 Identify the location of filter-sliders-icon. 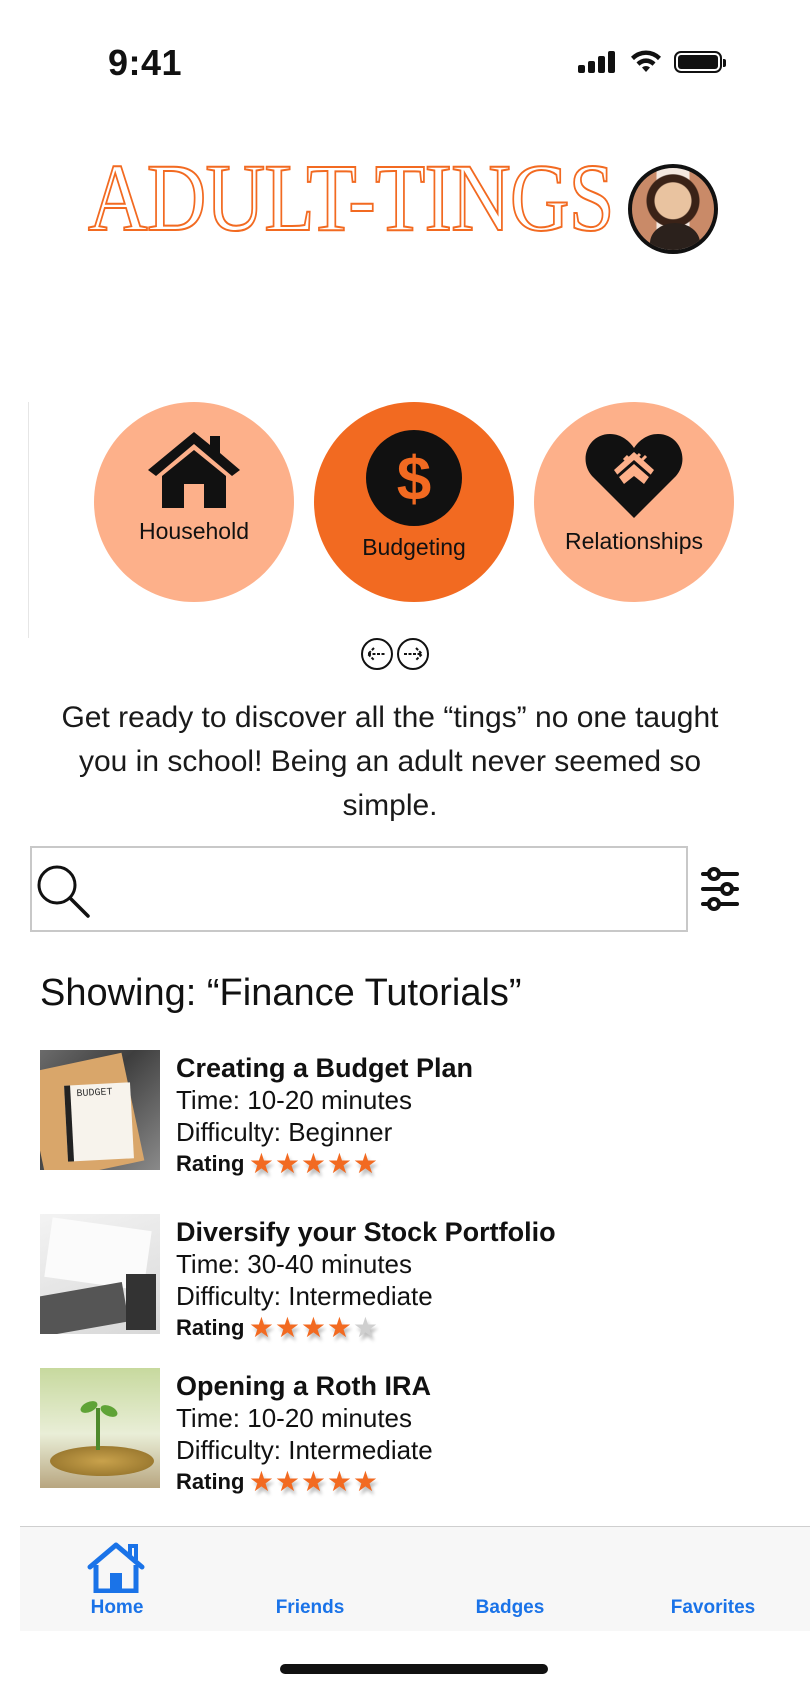
(720, 889).